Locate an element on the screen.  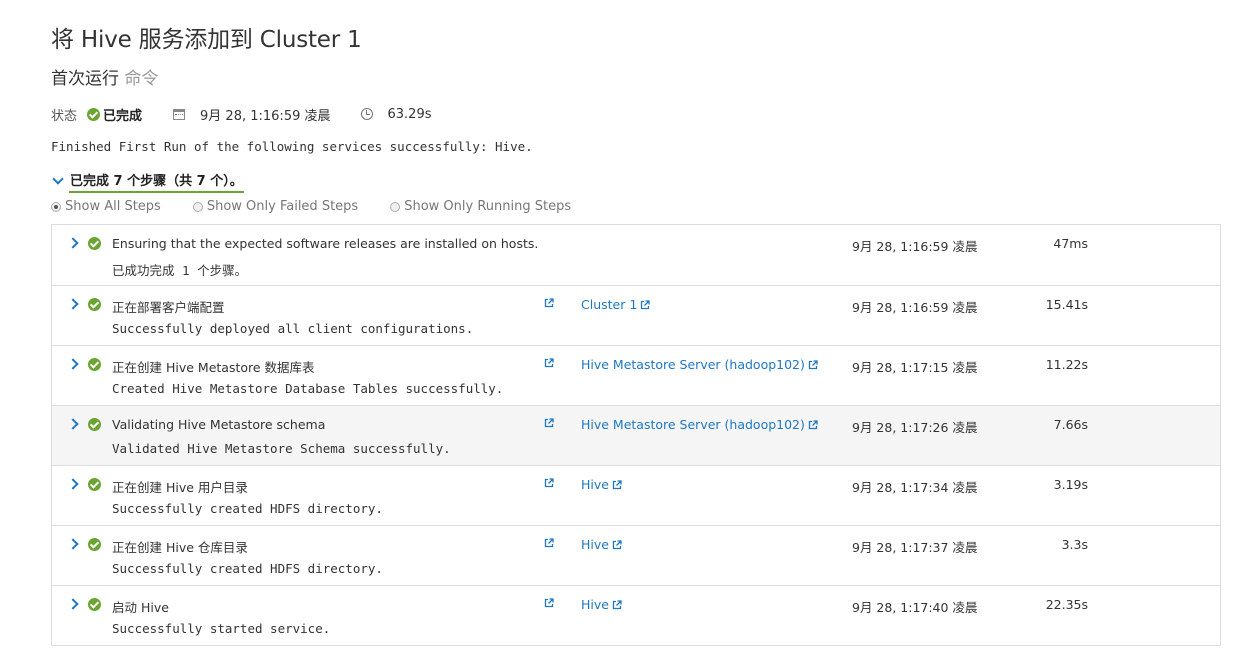
step-title: Validating Hive Metastore schema is located at coordinates (219, 424).